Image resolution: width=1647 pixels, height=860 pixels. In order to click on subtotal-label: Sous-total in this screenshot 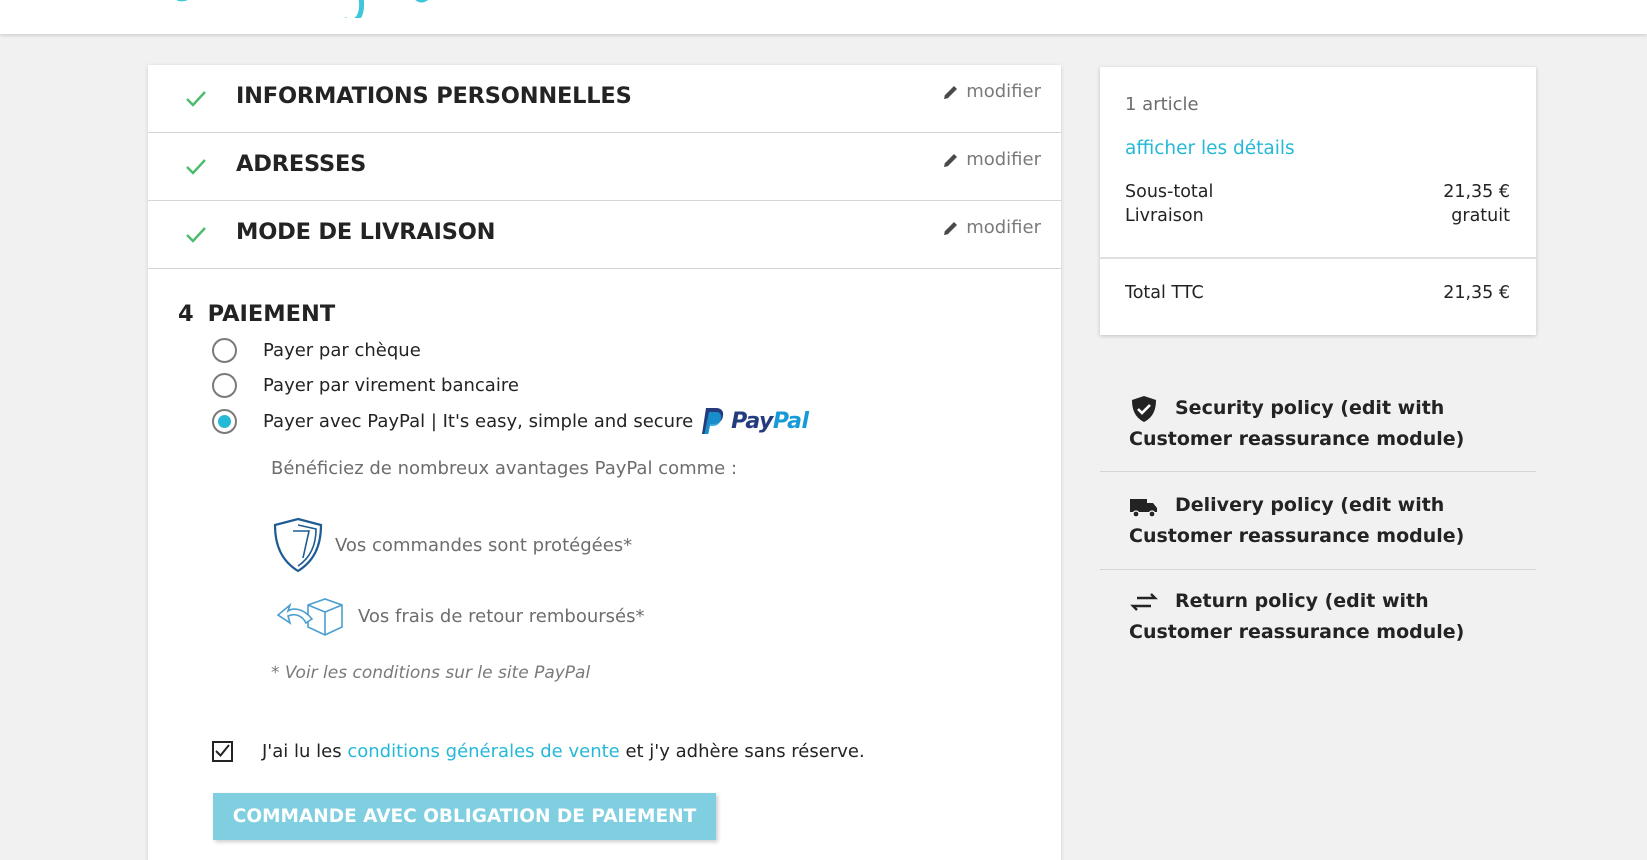, I will do `click(1169, 192)`.